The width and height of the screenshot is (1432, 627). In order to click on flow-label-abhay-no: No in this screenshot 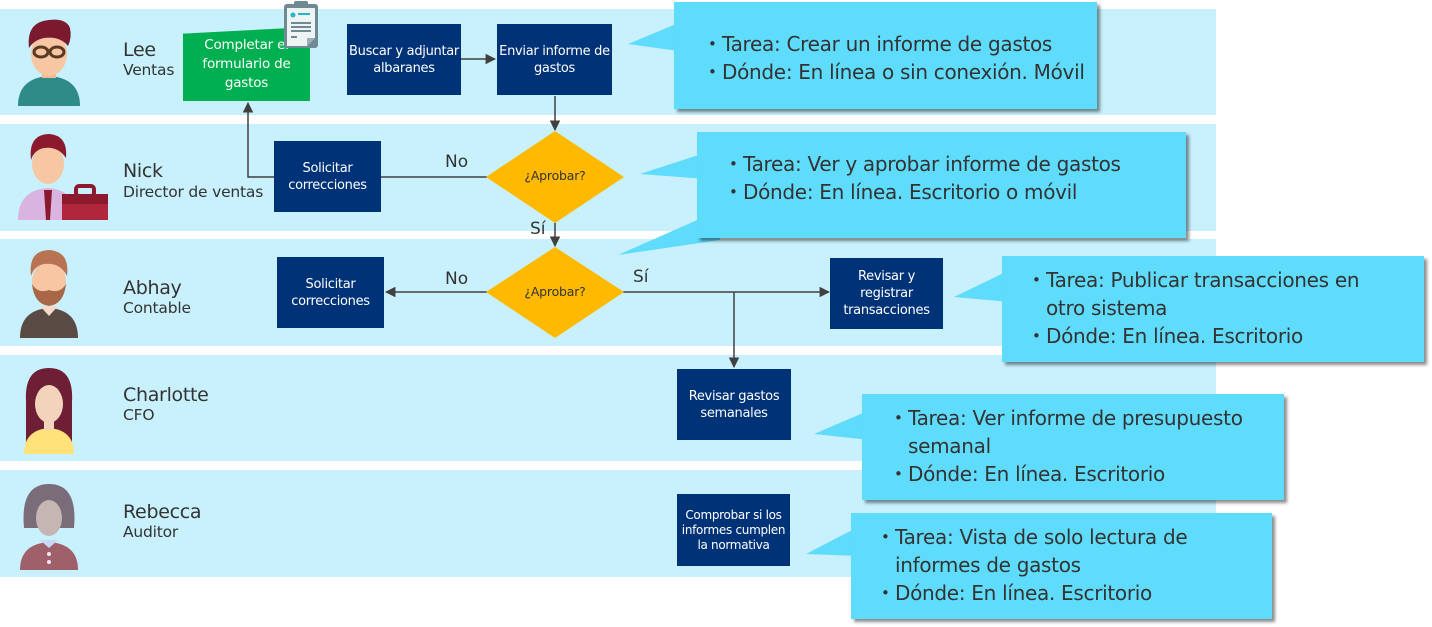, I will do `click(457, 279)`.